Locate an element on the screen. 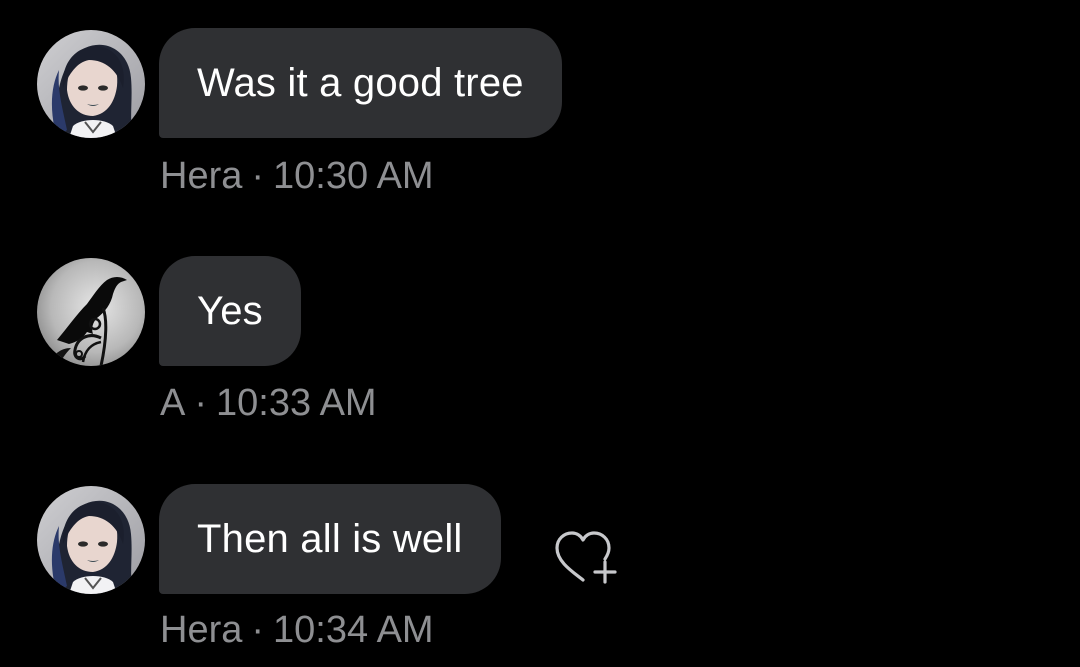 The width and height of the screenshot is (1080, 667). crow-avatar-image is located at coordinates (91, 312).